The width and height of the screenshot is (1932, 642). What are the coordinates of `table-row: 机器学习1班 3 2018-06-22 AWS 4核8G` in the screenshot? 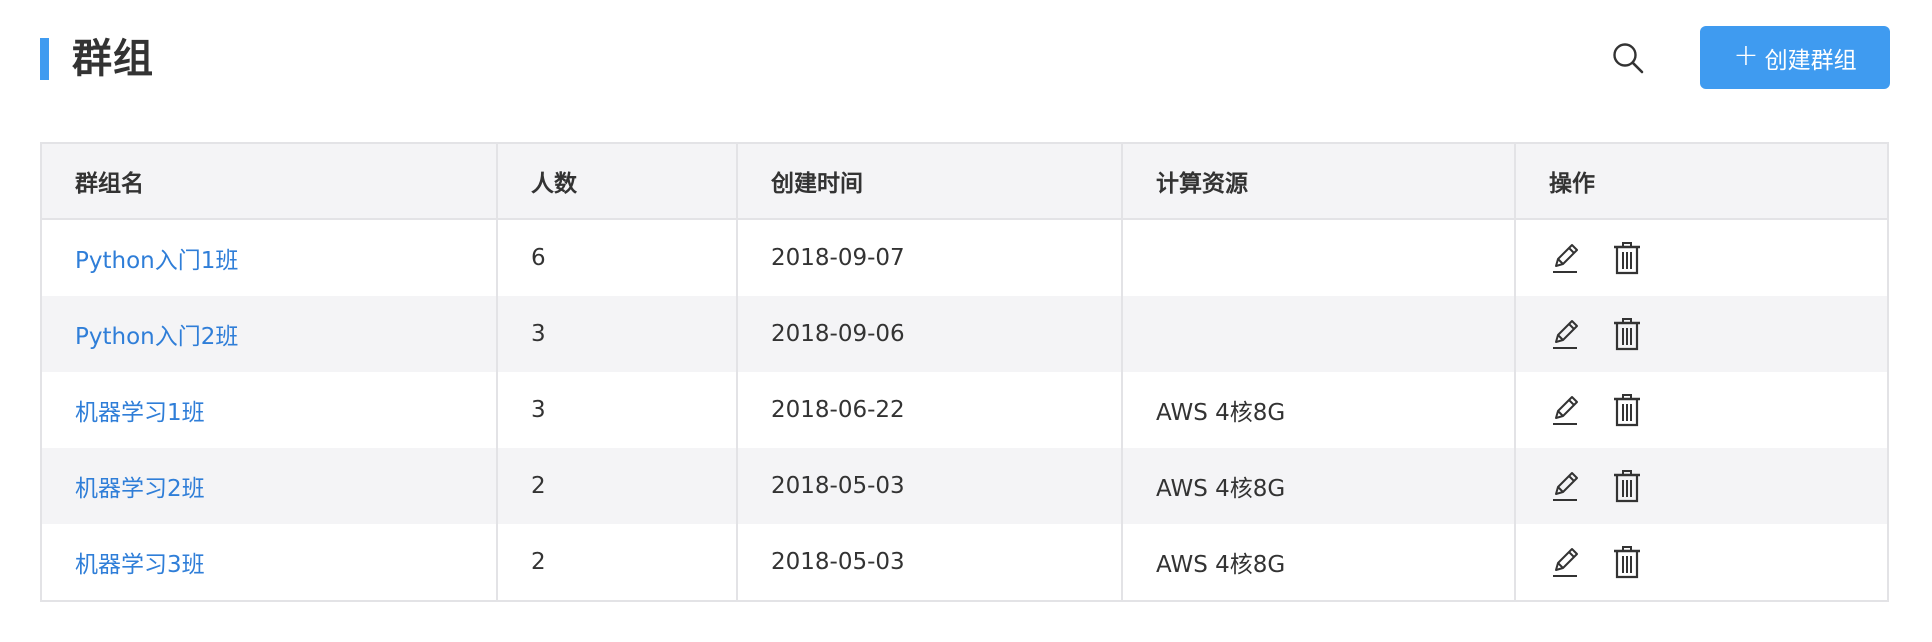 It's located at (964, 410).